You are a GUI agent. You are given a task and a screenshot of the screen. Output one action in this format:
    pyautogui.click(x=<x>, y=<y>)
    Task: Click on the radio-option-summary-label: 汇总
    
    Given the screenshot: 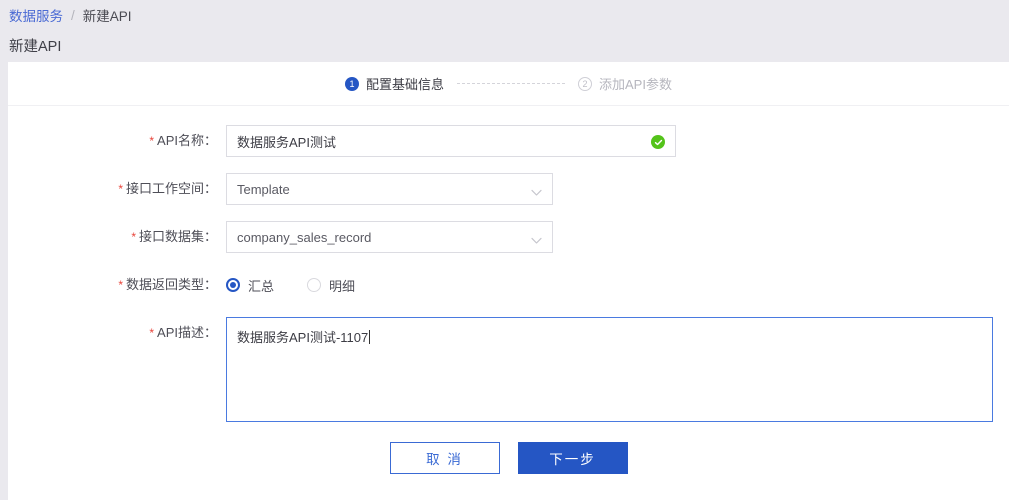 What is the action you would take?
    pyautogui.click(x=261, y=286)
    